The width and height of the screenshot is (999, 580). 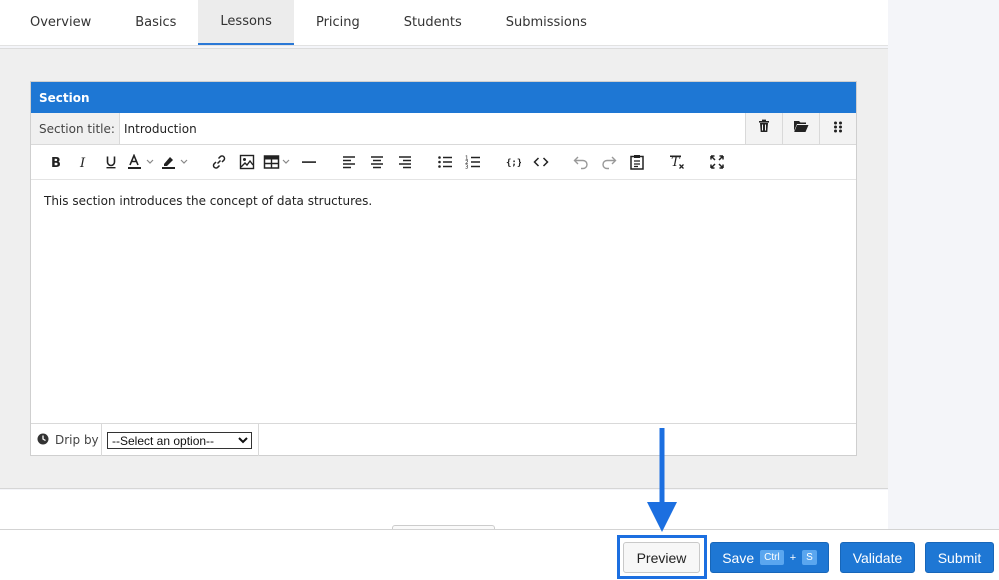 I want to click on highlight-box, so click(x=662, y=557).